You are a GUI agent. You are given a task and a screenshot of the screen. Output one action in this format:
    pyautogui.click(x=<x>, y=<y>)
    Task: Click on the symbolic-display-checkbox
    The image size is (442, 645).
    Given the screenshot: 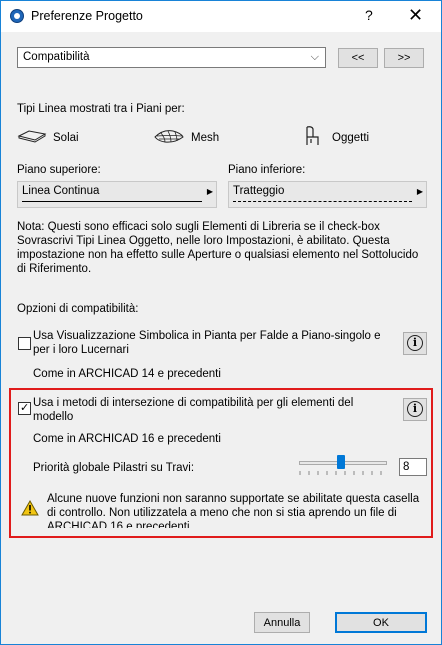 What is the action you would take?
    pyautogui.click(x=24, y=343)
    